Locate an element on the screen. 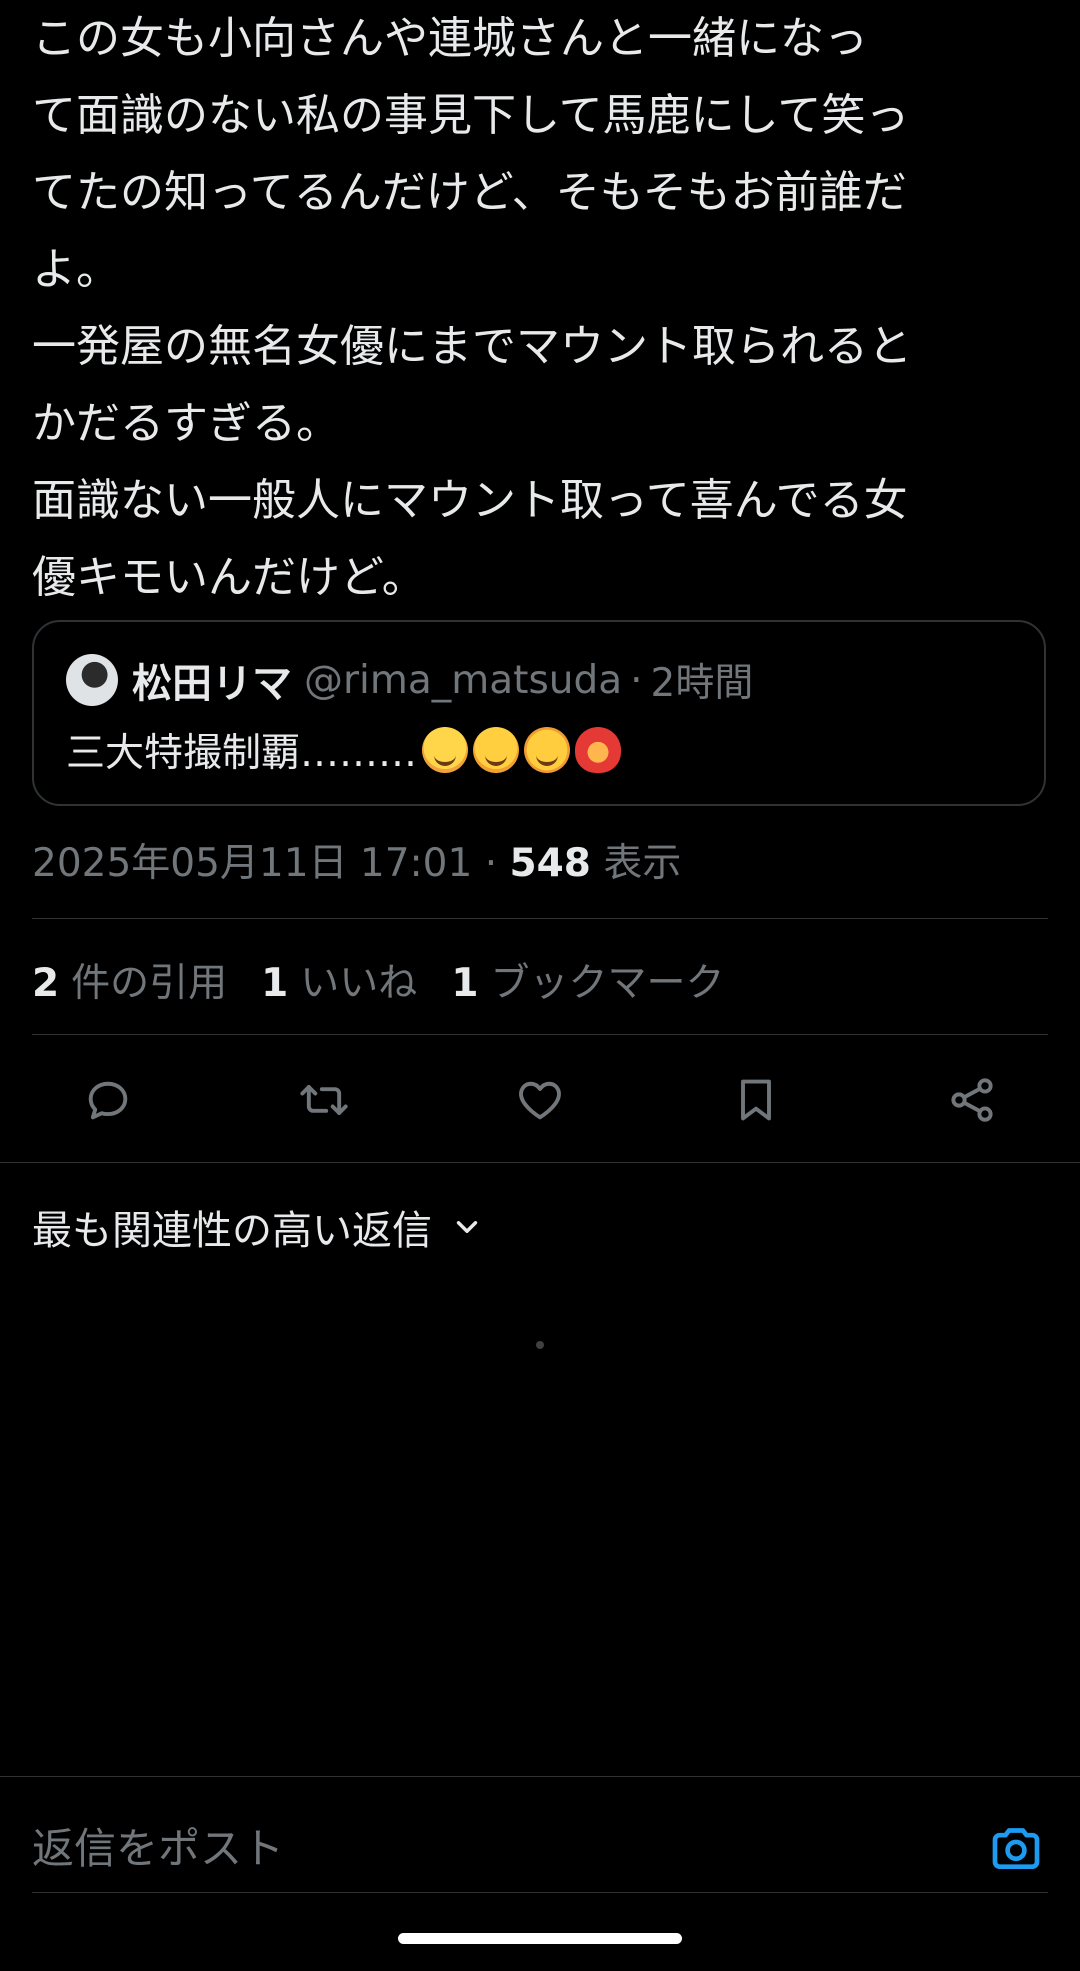  quoted-tweet-header: 松田リマ @rima_matsuda · 2時間 is located at coordinates (409, 680).